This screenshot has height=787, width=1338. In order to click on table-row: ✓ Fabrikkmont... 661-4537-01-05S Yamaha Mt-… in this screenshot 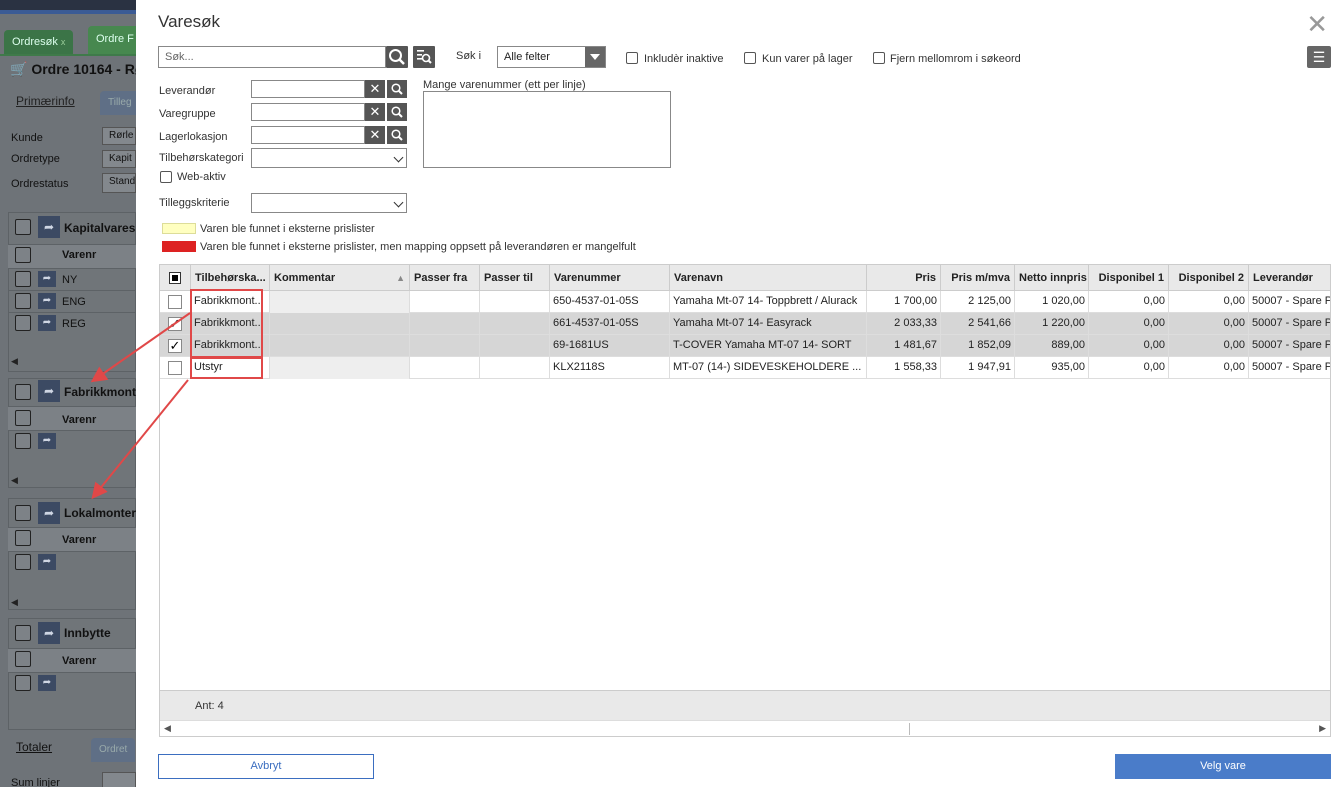, I will do `click(745, 324)`.